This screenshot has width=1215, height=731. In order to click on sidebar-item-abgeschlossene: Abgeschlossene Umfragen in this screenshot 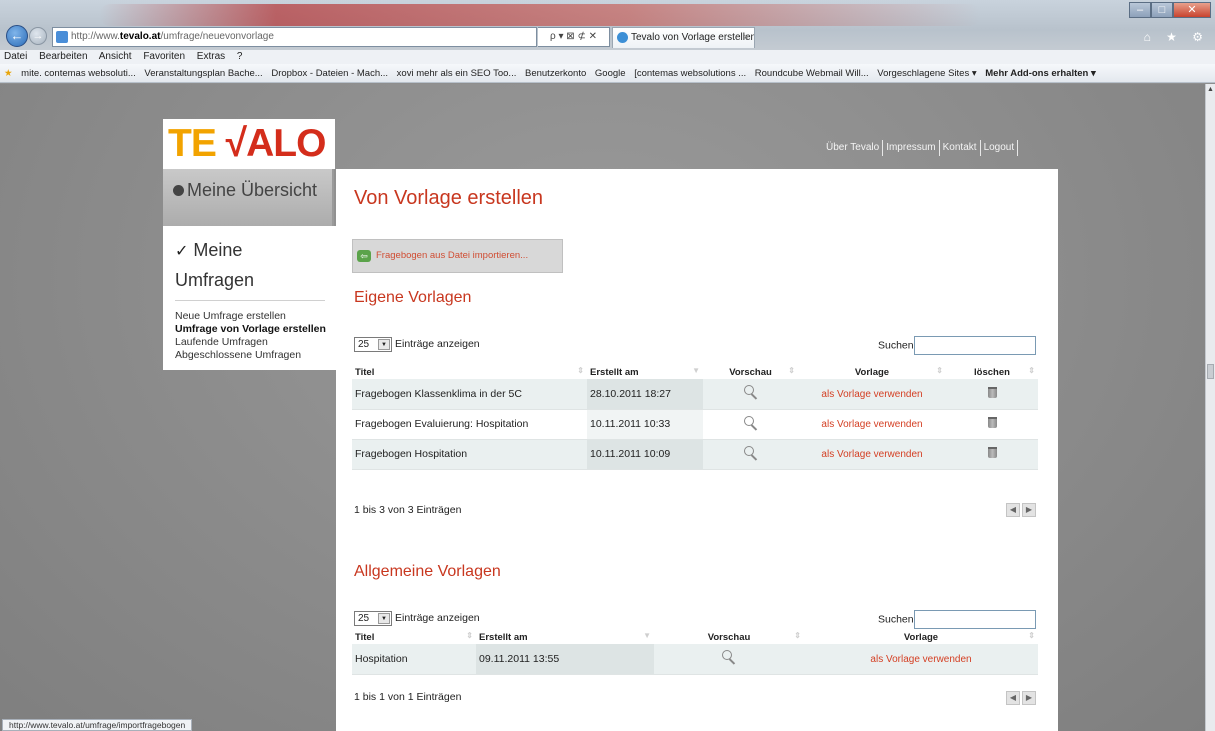, I will do `click(250, 355)`.